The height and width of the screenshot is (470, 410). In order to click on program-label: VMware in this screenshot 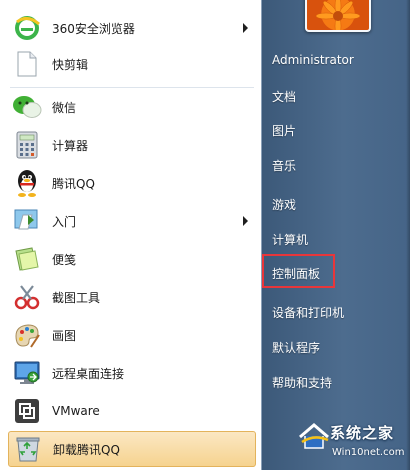, I will do `click(76, 411)`.